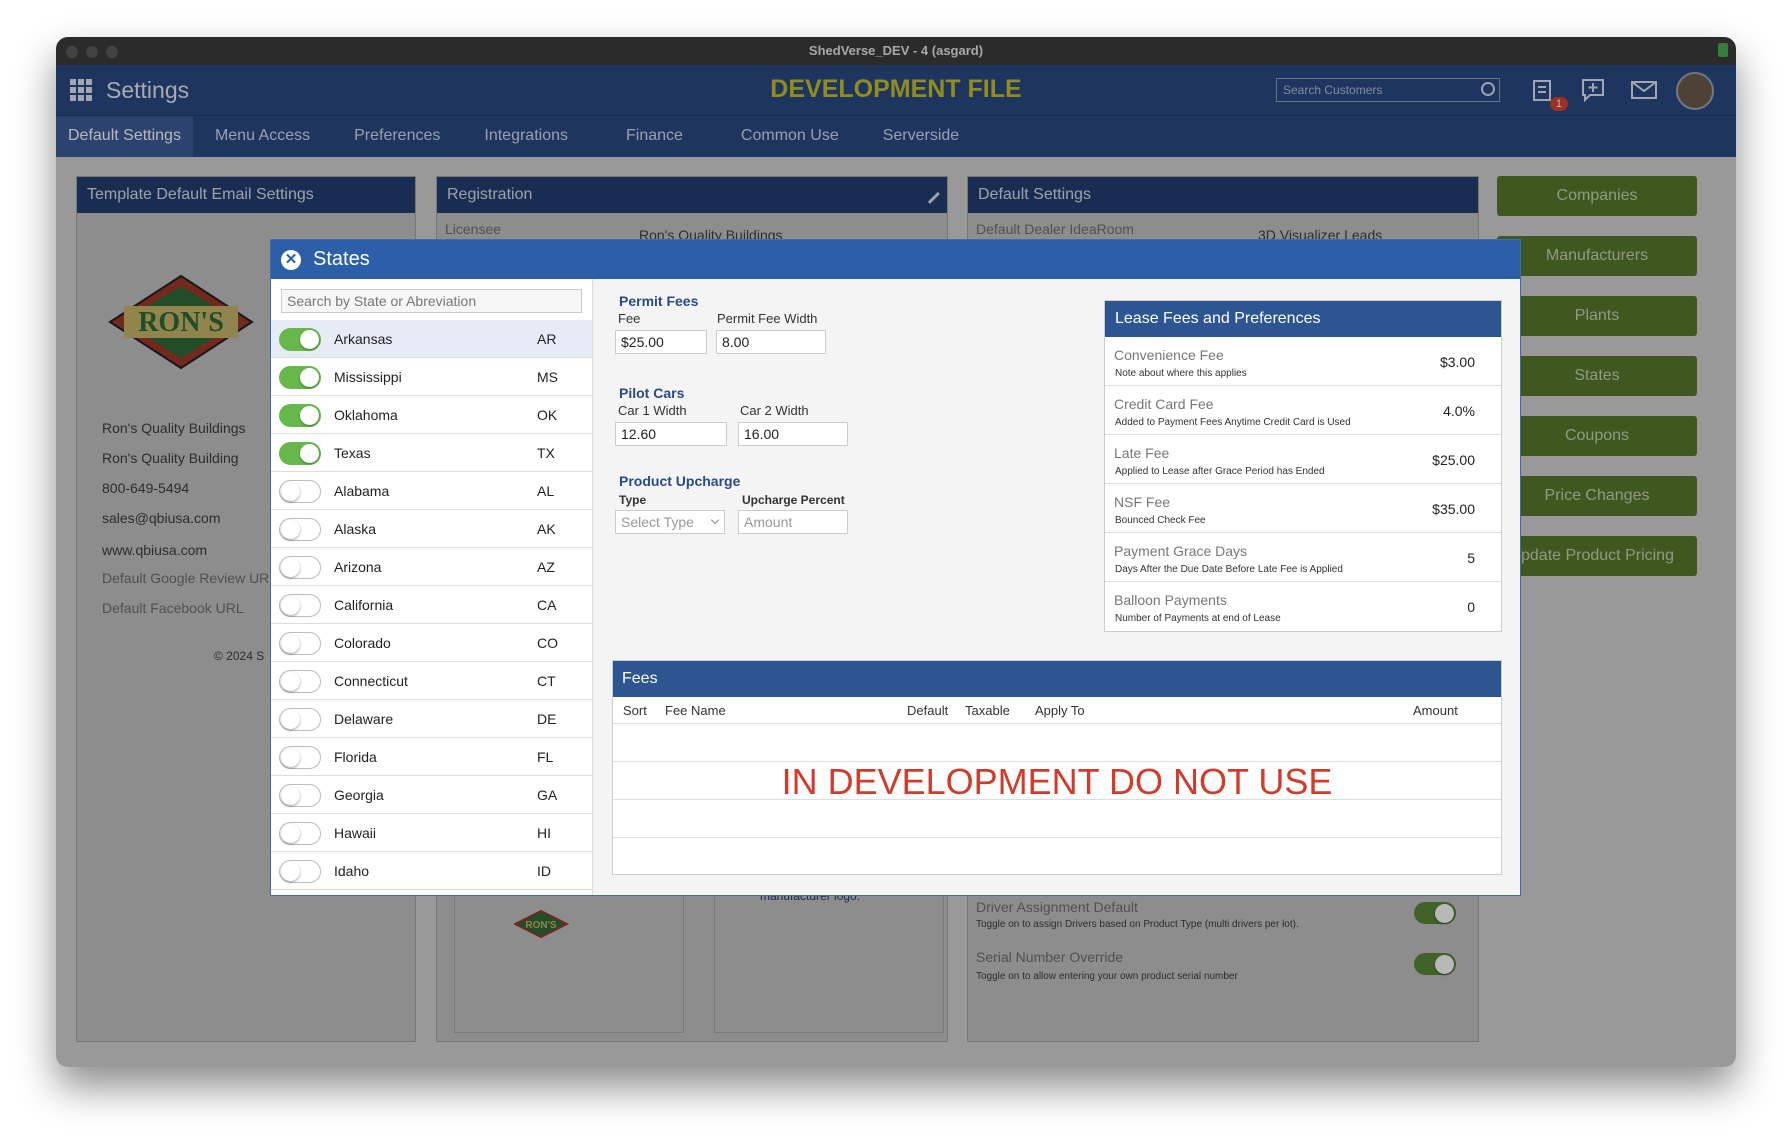  I want to click on state-abbr: AL, so click(546, 491).